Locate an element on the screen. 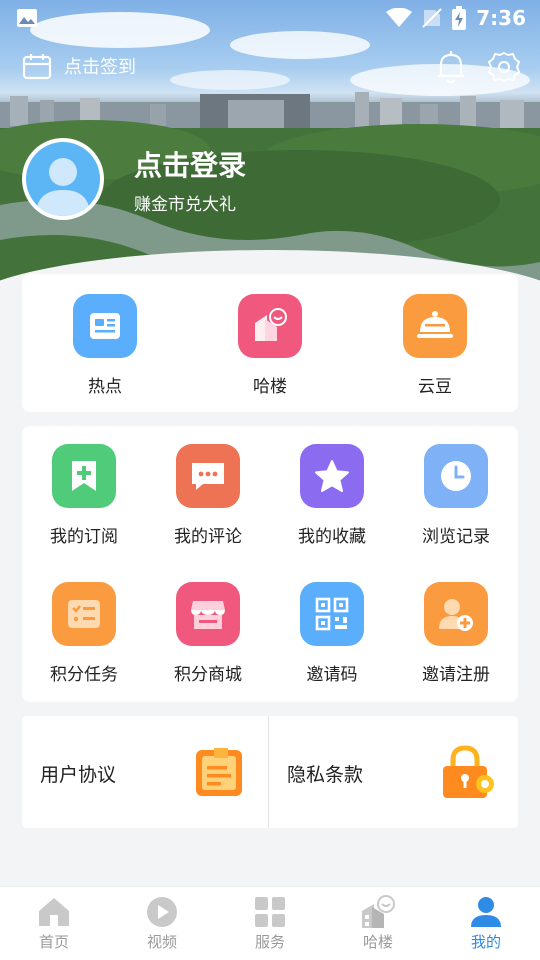 The width and height of the screenshot is (540, 960). feature-label: 邀请码 is located at coordinates (332, 675).